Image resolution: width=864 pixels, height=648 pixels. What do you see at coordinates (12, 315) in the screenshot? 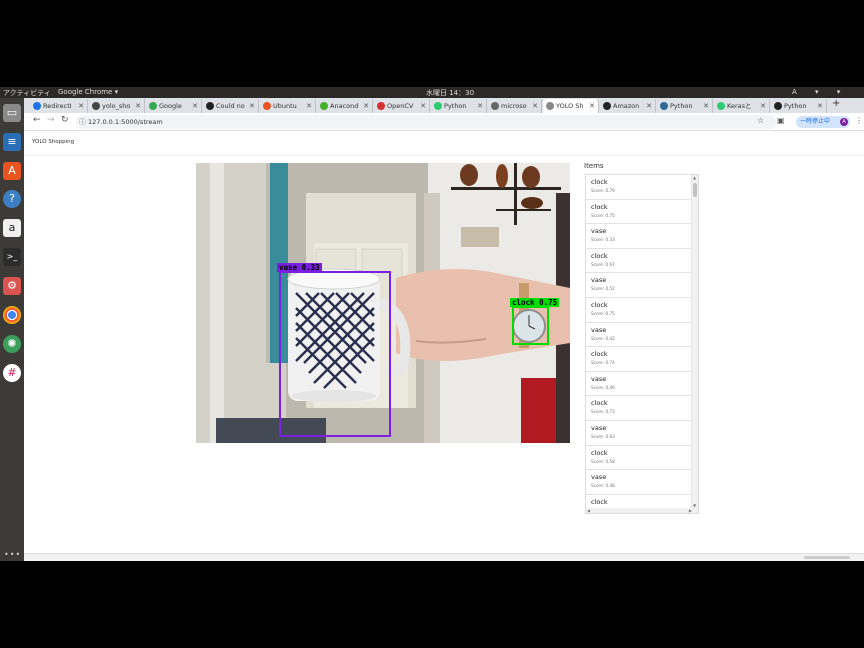
I see `chrome-icon` at bounding box center [12, 315].